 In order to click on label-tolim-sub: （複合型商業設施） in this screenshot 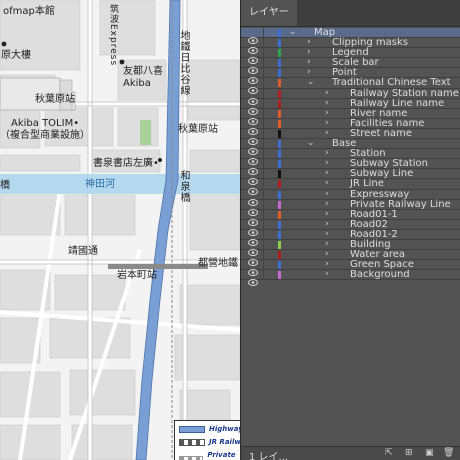, I will do `click(45, 135)`.